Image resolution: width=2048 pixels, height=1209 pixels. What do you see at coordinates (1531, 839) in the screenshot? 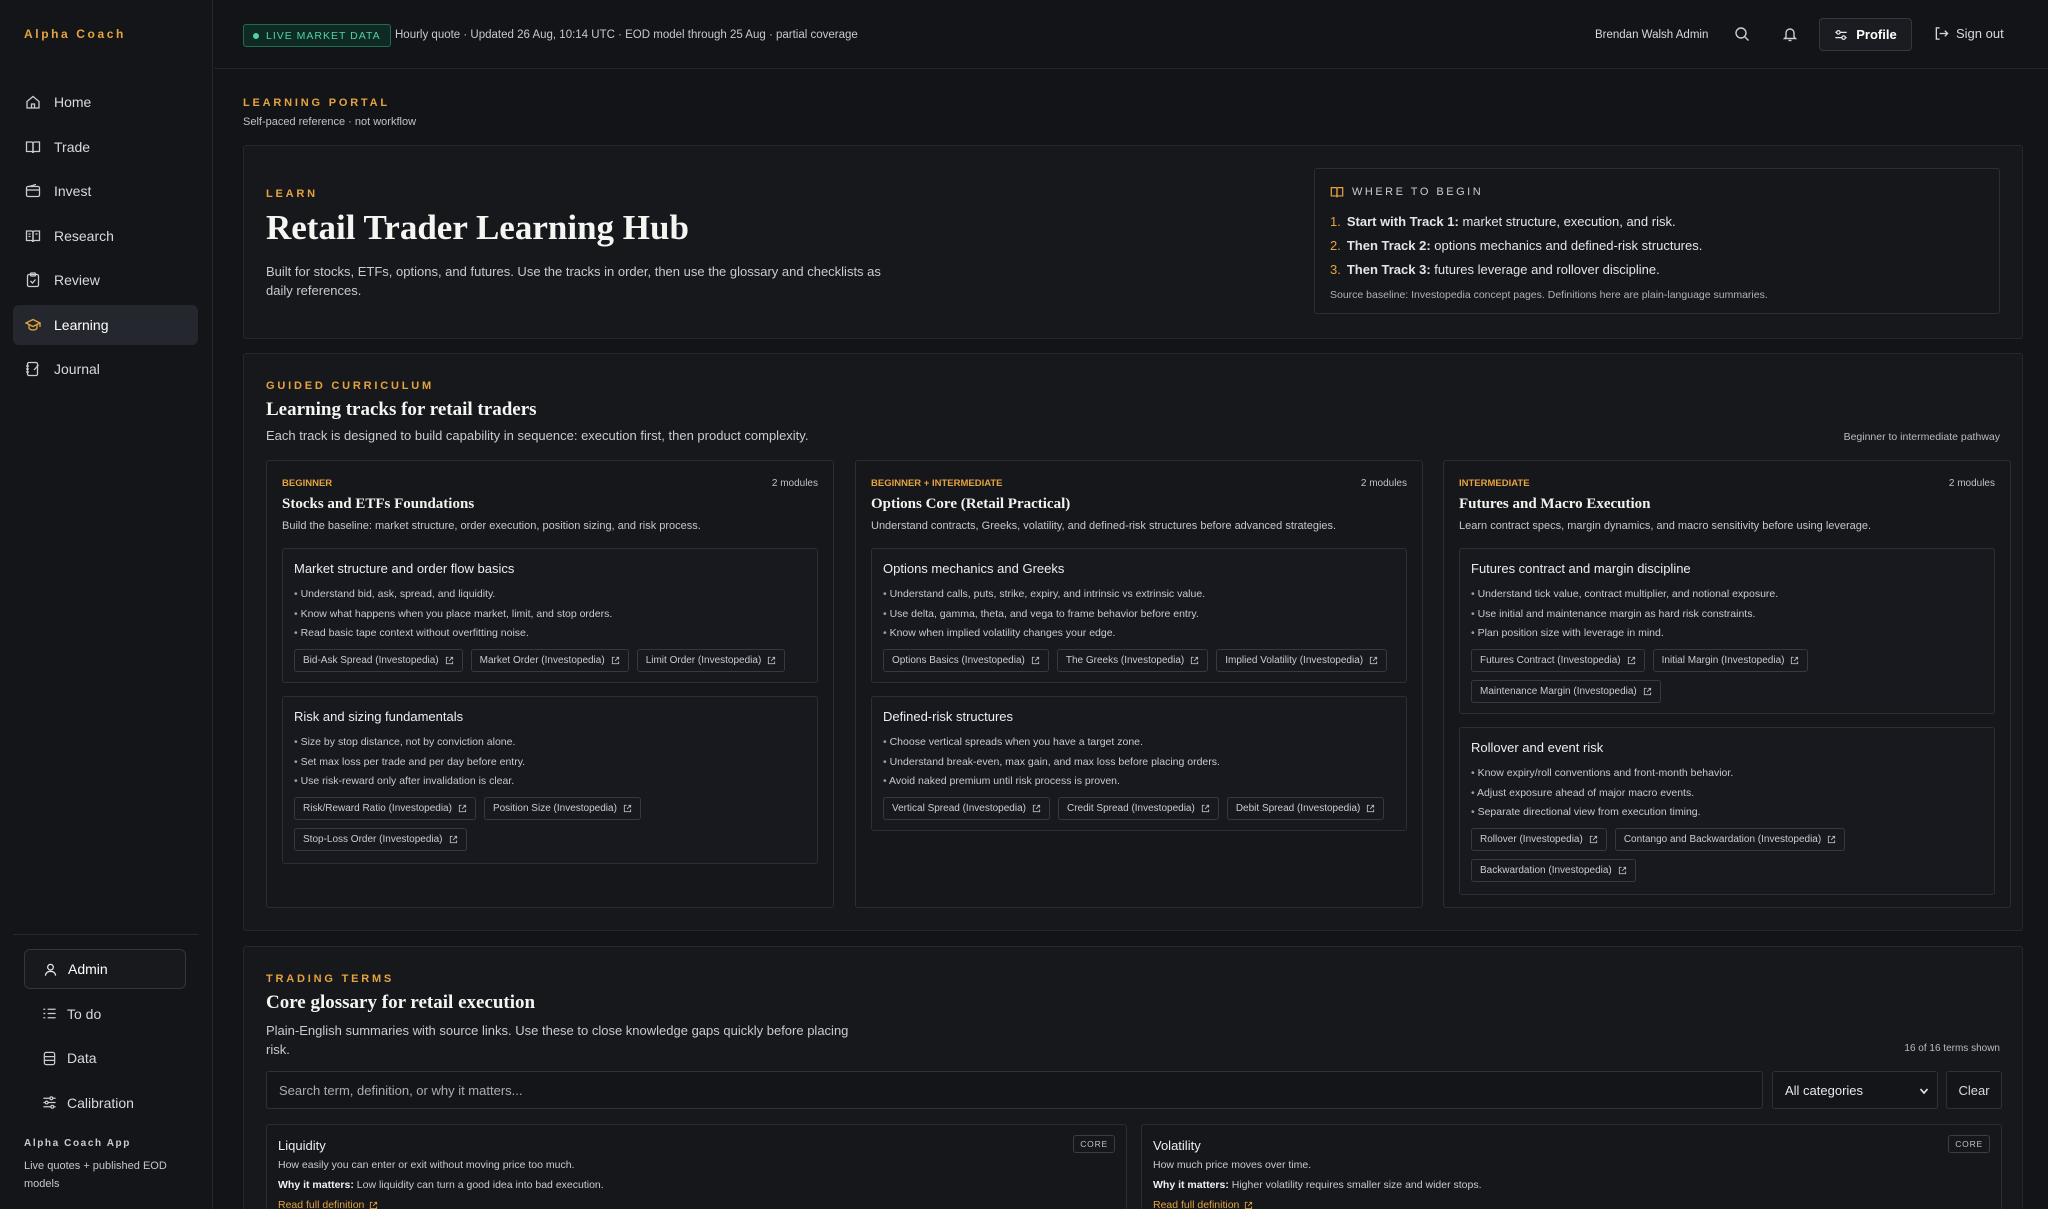
I see `link-label: Rollover (Investopedia)` at bounding box center [1531, 839].